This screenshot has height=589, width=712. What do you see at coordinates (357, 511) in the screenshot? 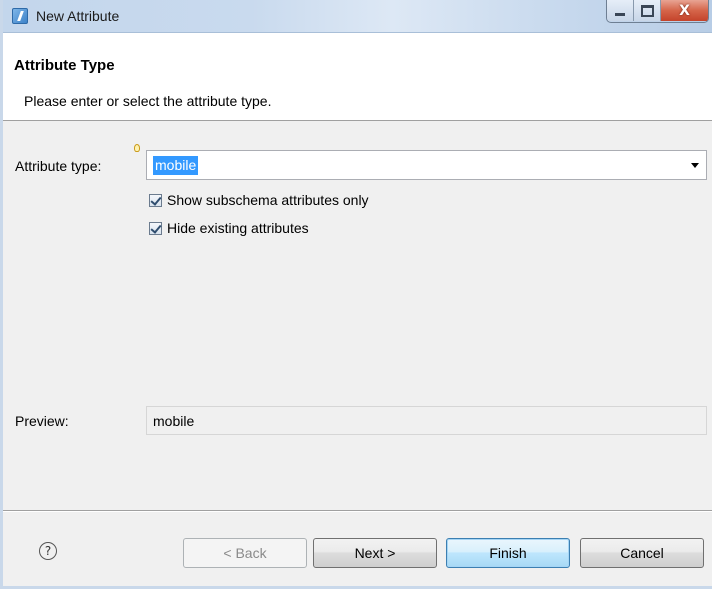
I see `footer-separator` at bounding box center [357, 511].